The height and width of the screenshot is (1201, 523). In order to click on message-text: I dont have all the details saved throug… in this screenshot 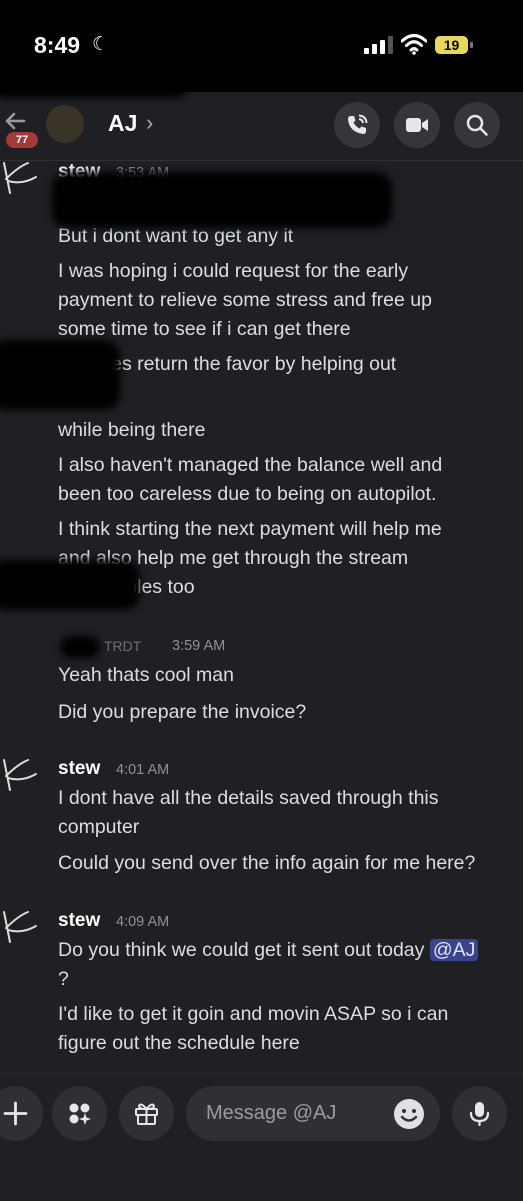, I will do `click(248, 798)`.